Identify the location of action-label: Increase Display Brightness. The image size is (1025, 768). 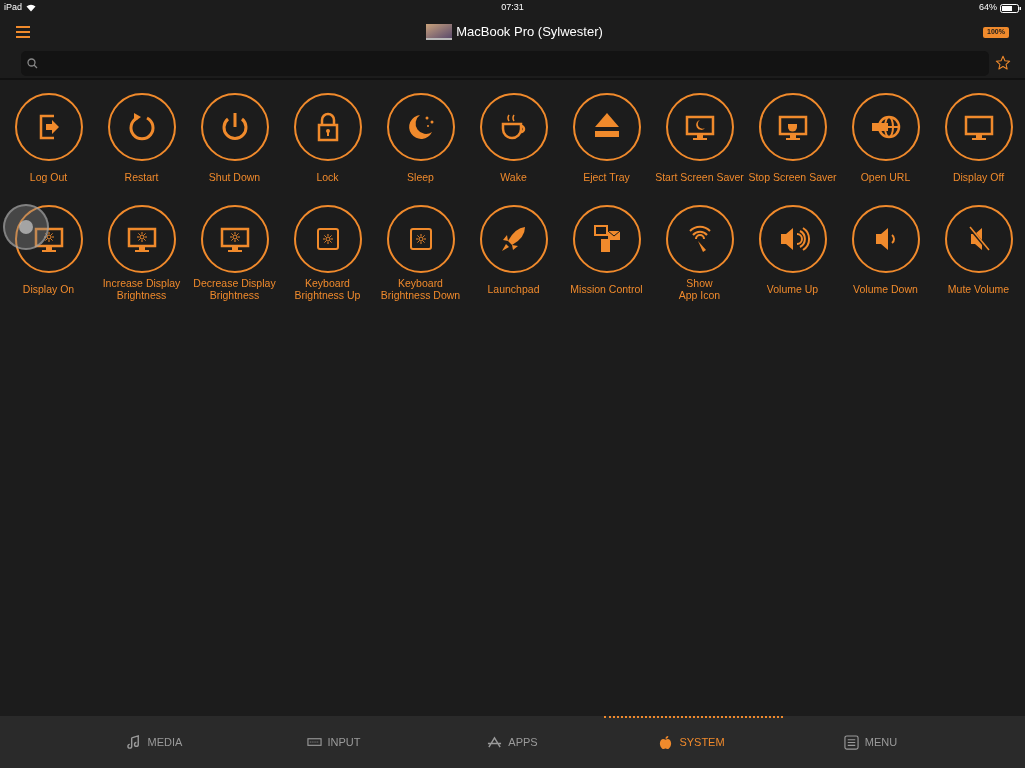
(141, 289).